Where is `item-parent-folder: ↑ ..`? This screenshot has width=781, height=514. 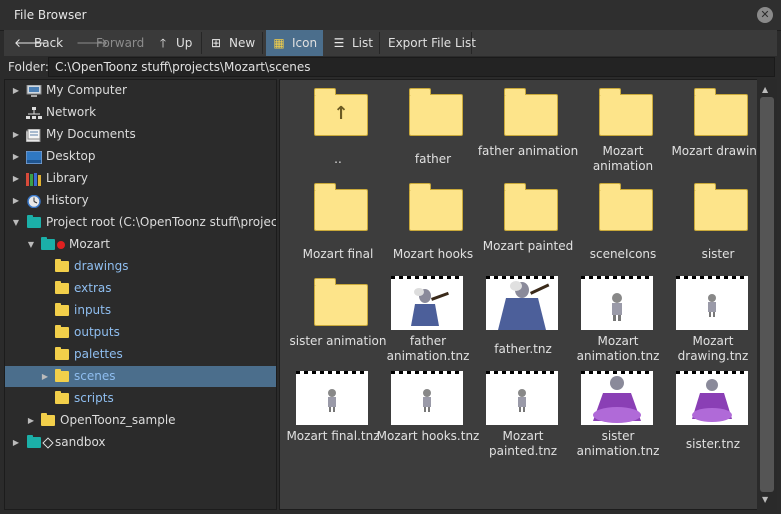
item-parent-folder: ↑ .. is located at coordinates (333, 129).